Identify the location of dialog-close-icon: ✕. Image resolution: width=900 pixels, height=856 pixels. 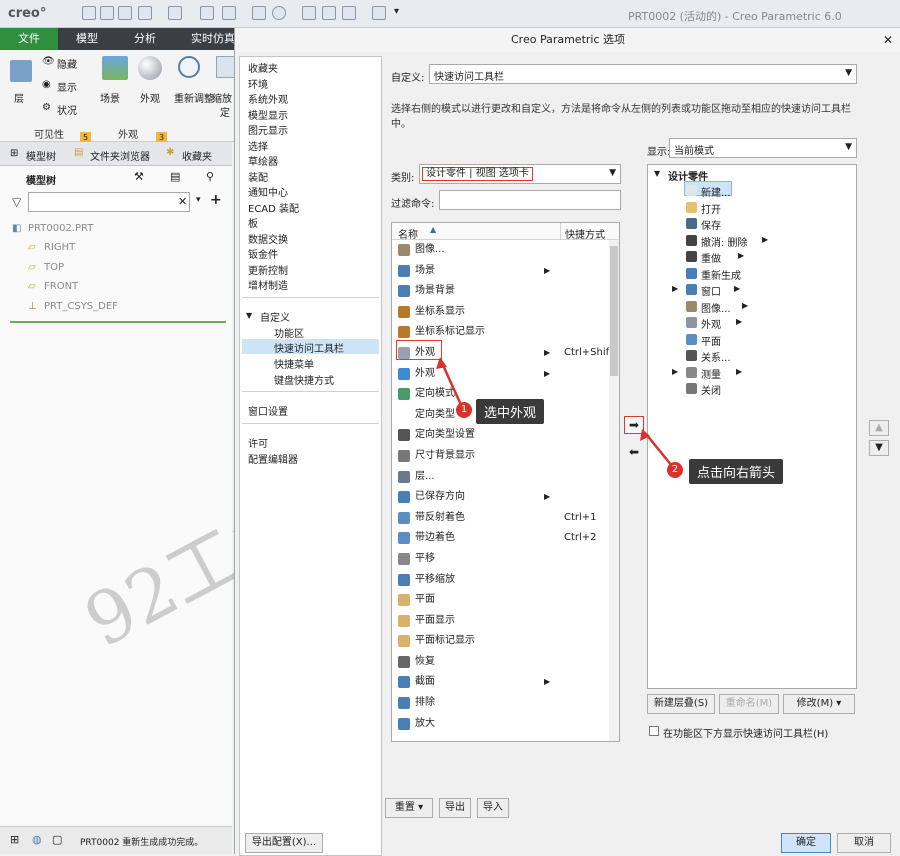
(888, 40).